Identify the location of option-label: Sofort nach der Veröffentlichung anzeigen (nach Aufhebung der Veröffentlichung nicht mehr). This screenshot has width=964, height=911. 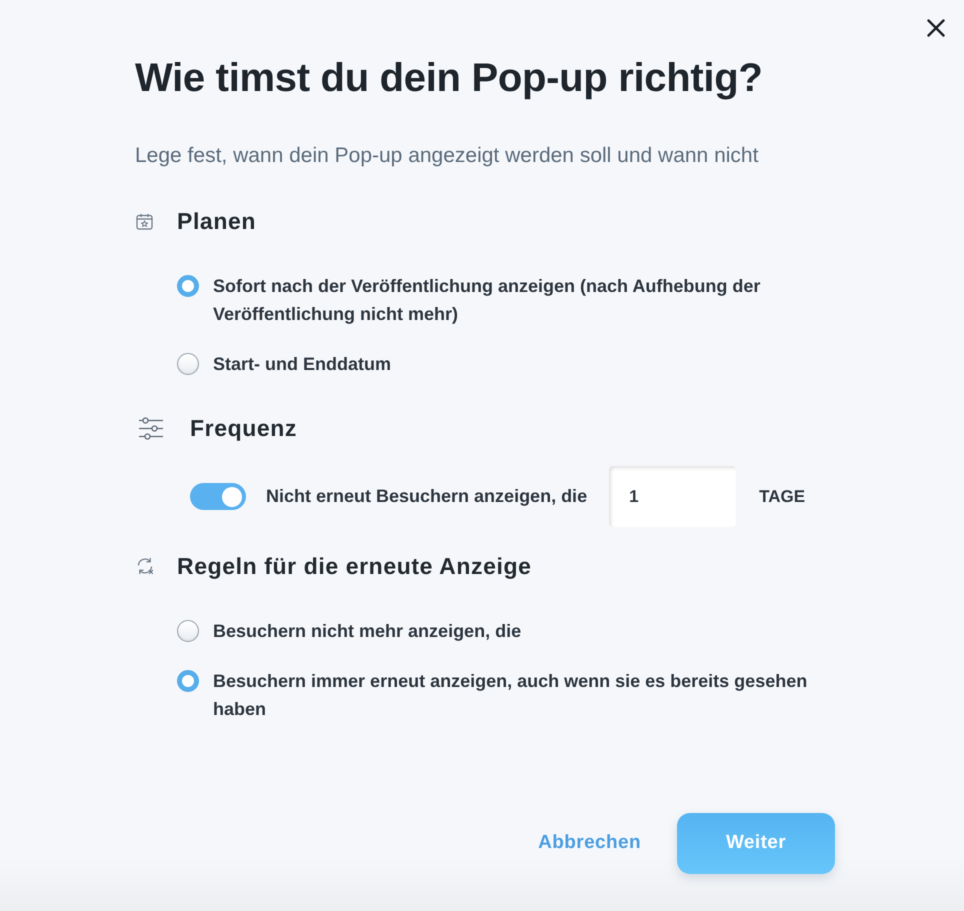
(487, 300).